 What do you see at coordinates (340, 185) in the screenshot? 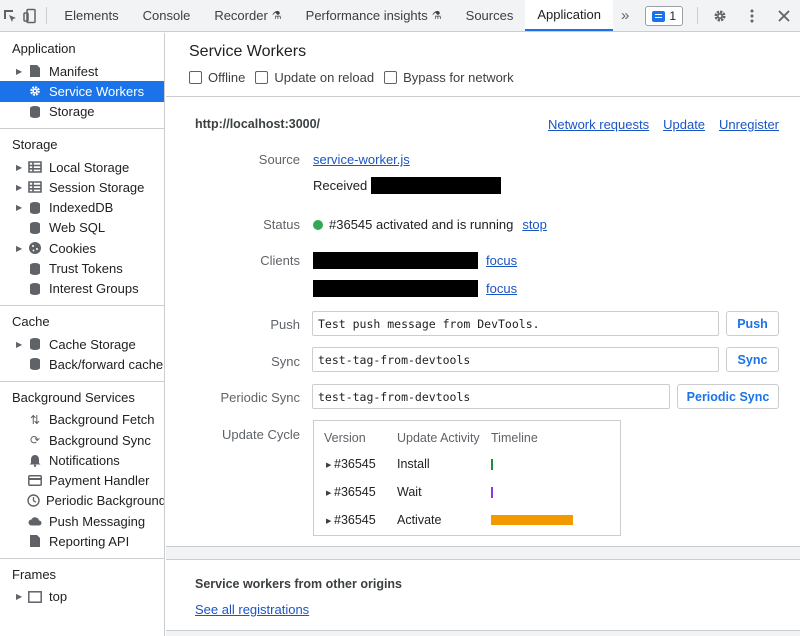
I see `received-label: Received` at bounding box center [340, 185].